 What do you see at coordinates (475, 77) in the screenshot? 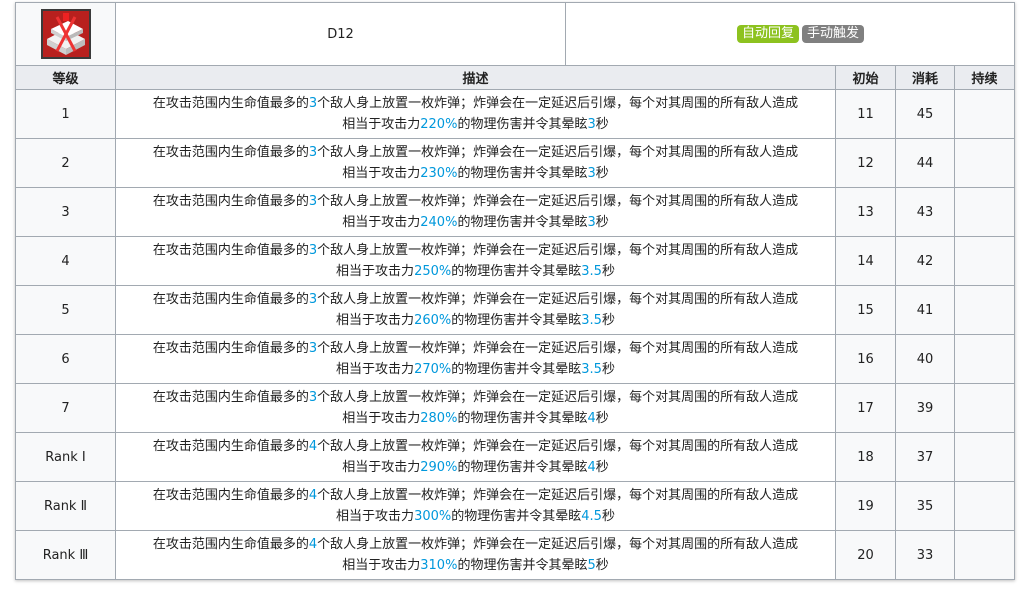
I see `column-description: 描述` at bounding box center [475, 77].